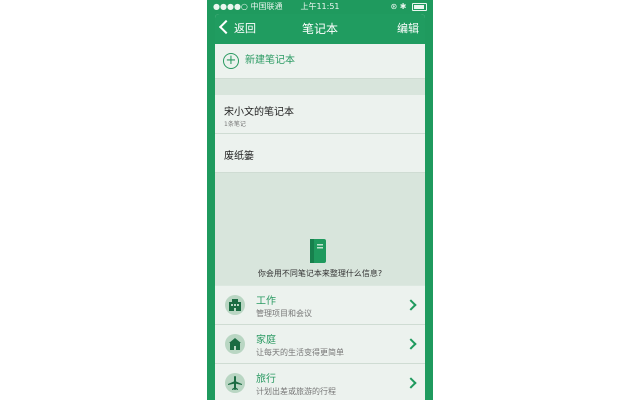  I want to click on suggestion-row-travel: 旅行 计划出差或旅游的行程, so click(320, 382).